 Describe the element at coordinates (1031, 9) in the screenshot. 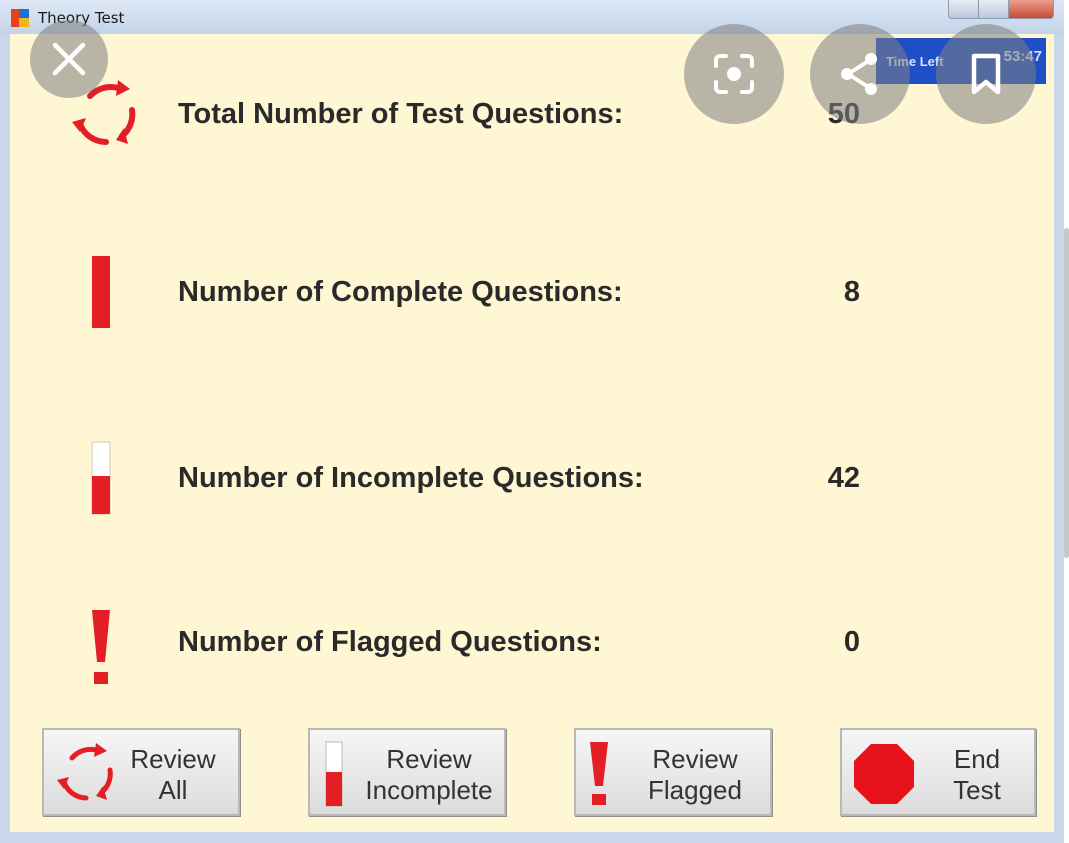

I see `window-close-button` at that location.